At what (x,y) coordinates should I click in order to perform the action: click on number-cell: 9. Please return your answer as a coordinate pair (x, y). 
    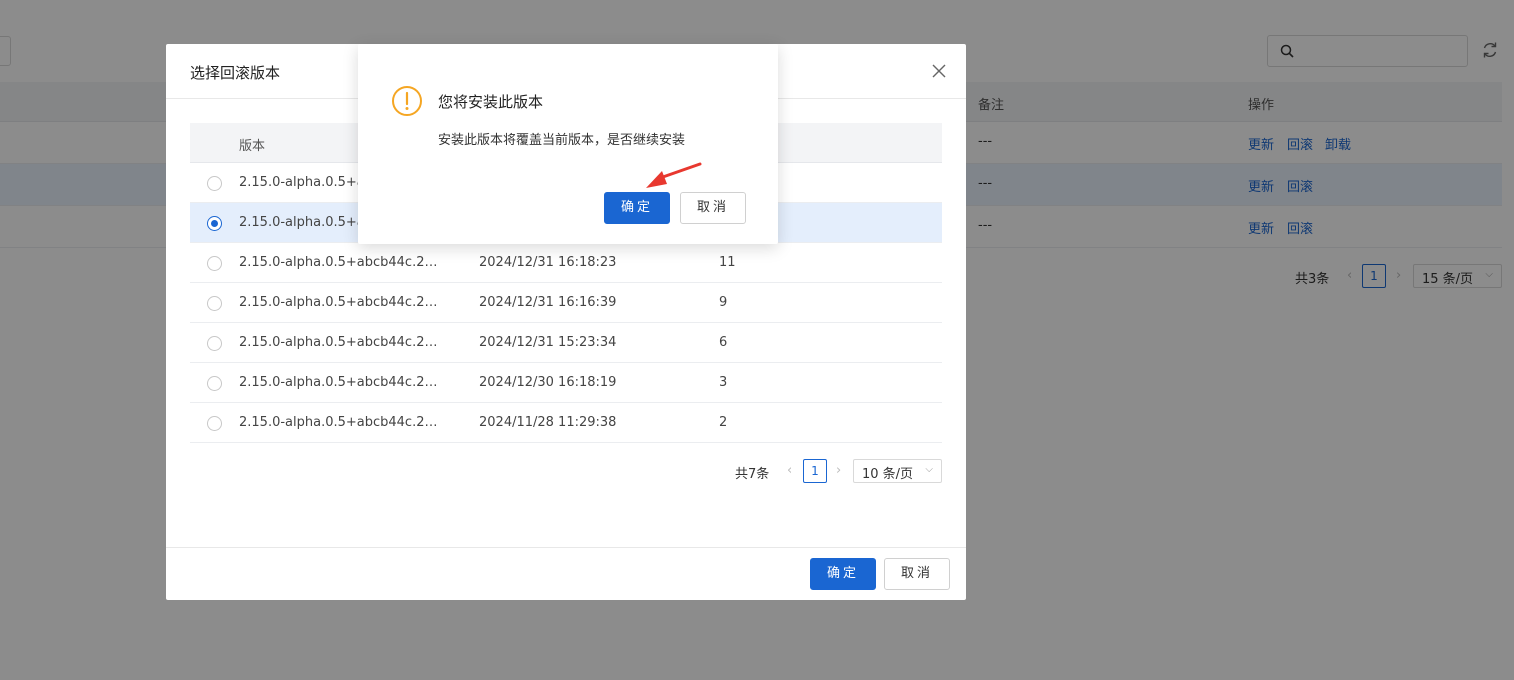
    Looking at the image, I should click on (723, 302).